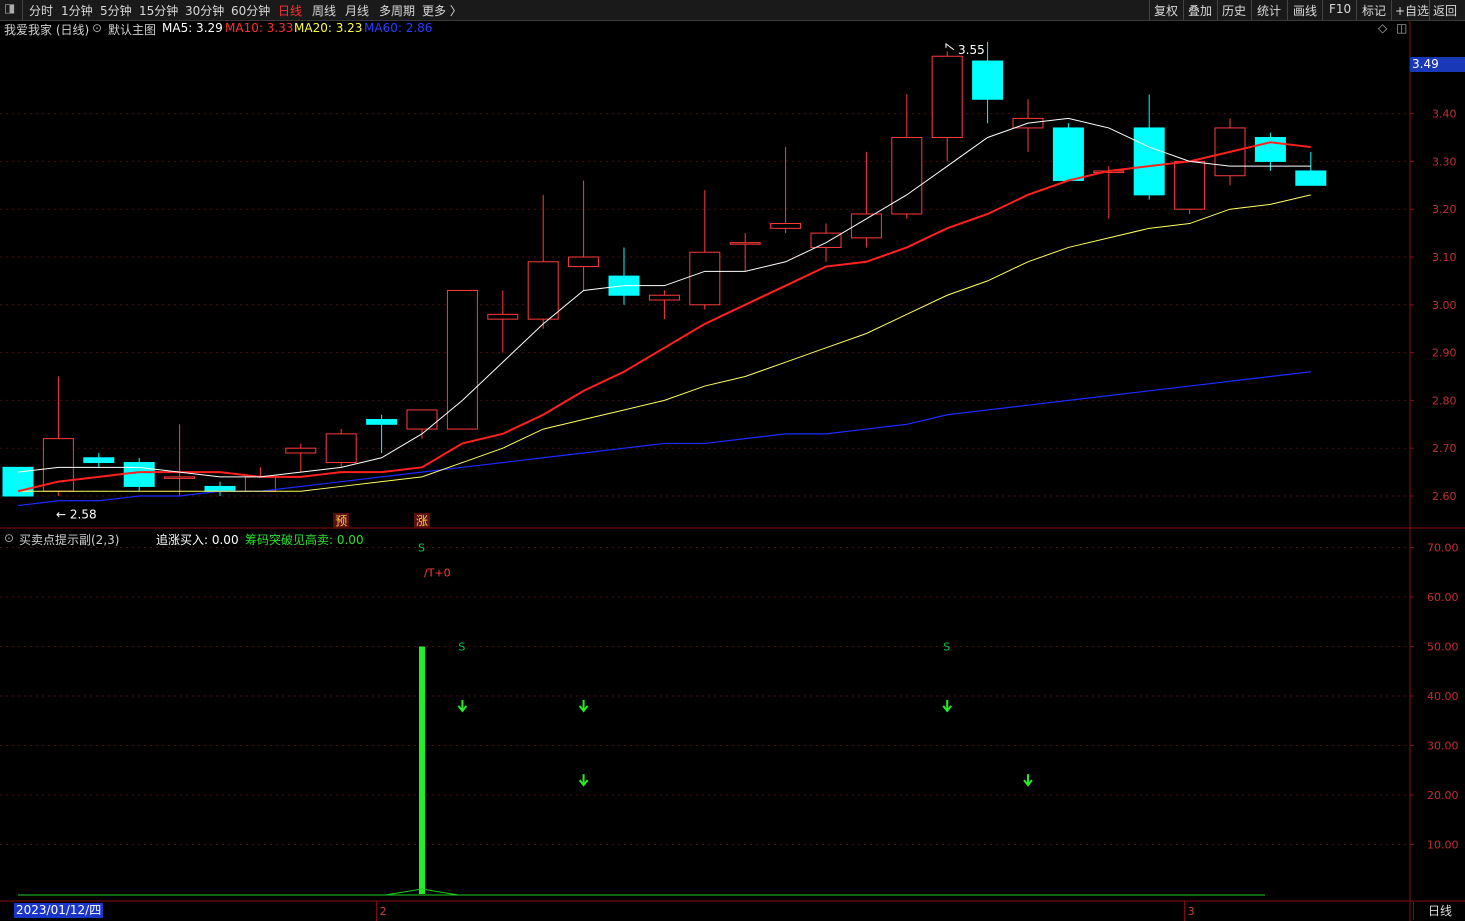 The image size is (1465, 921). I want to click on current-price-tag: 3.49, so click(1437, 64).